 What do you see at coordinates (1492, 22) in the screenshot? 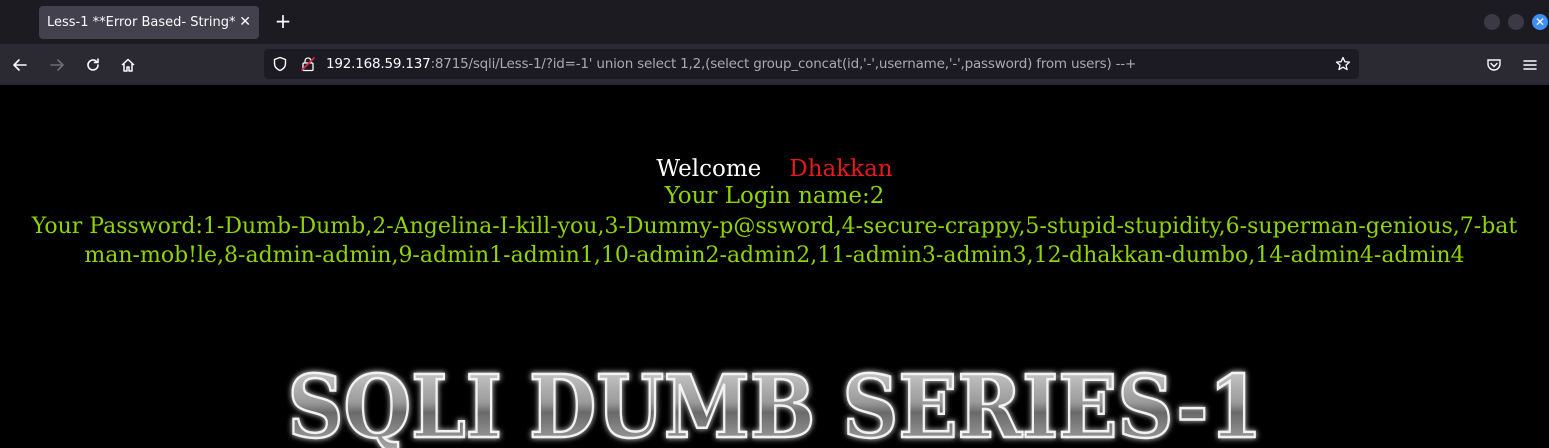
I see `minimize-button` at bounding box center [1492, 22].